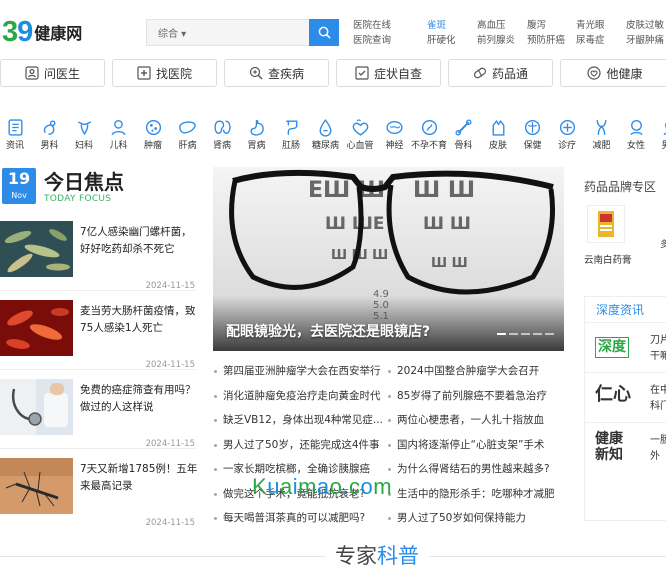 The image size is (666, 568). What do you see at coordinates (625, 348) in the screenshot?
I see `deep-news-item: 深度 刀片干嘛` at bounding box center [625, 348].